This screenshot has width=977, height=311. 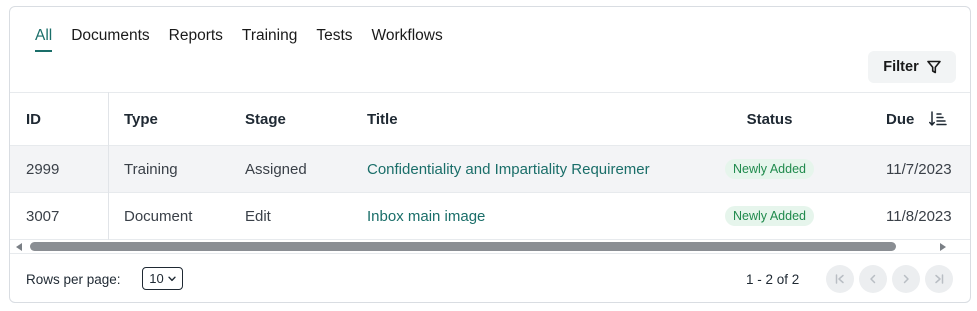 What do you see at coordinates (276, 169) in the screenshot?
I see `cell-stage: Assigned` at bounding box center [276, 169].